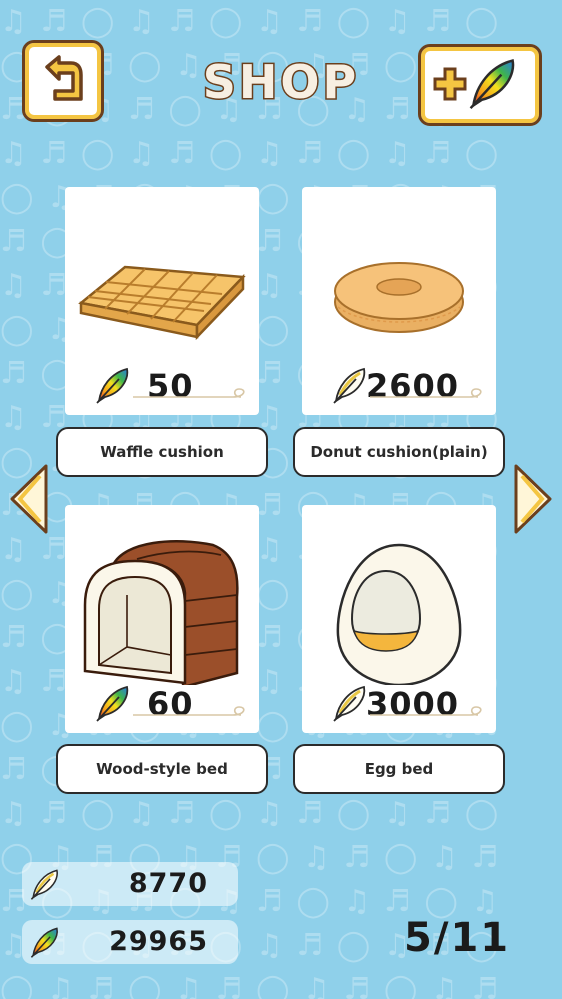  What do you see at coordinates (399, 297) in the screenshot?
I see `donut-cushion-image` at bounding box center [399, 297].